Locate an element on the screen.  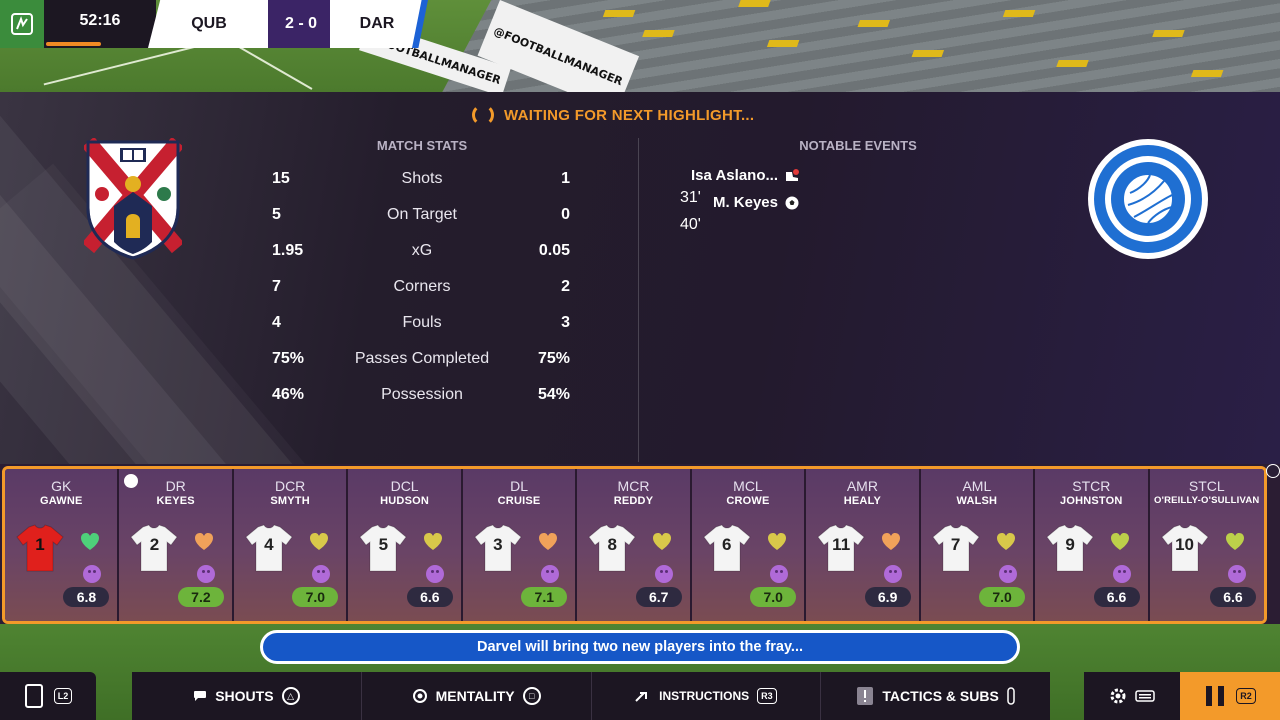
player-card: MCL CROWE 6 7.0 is located at coordinates (749, 545).